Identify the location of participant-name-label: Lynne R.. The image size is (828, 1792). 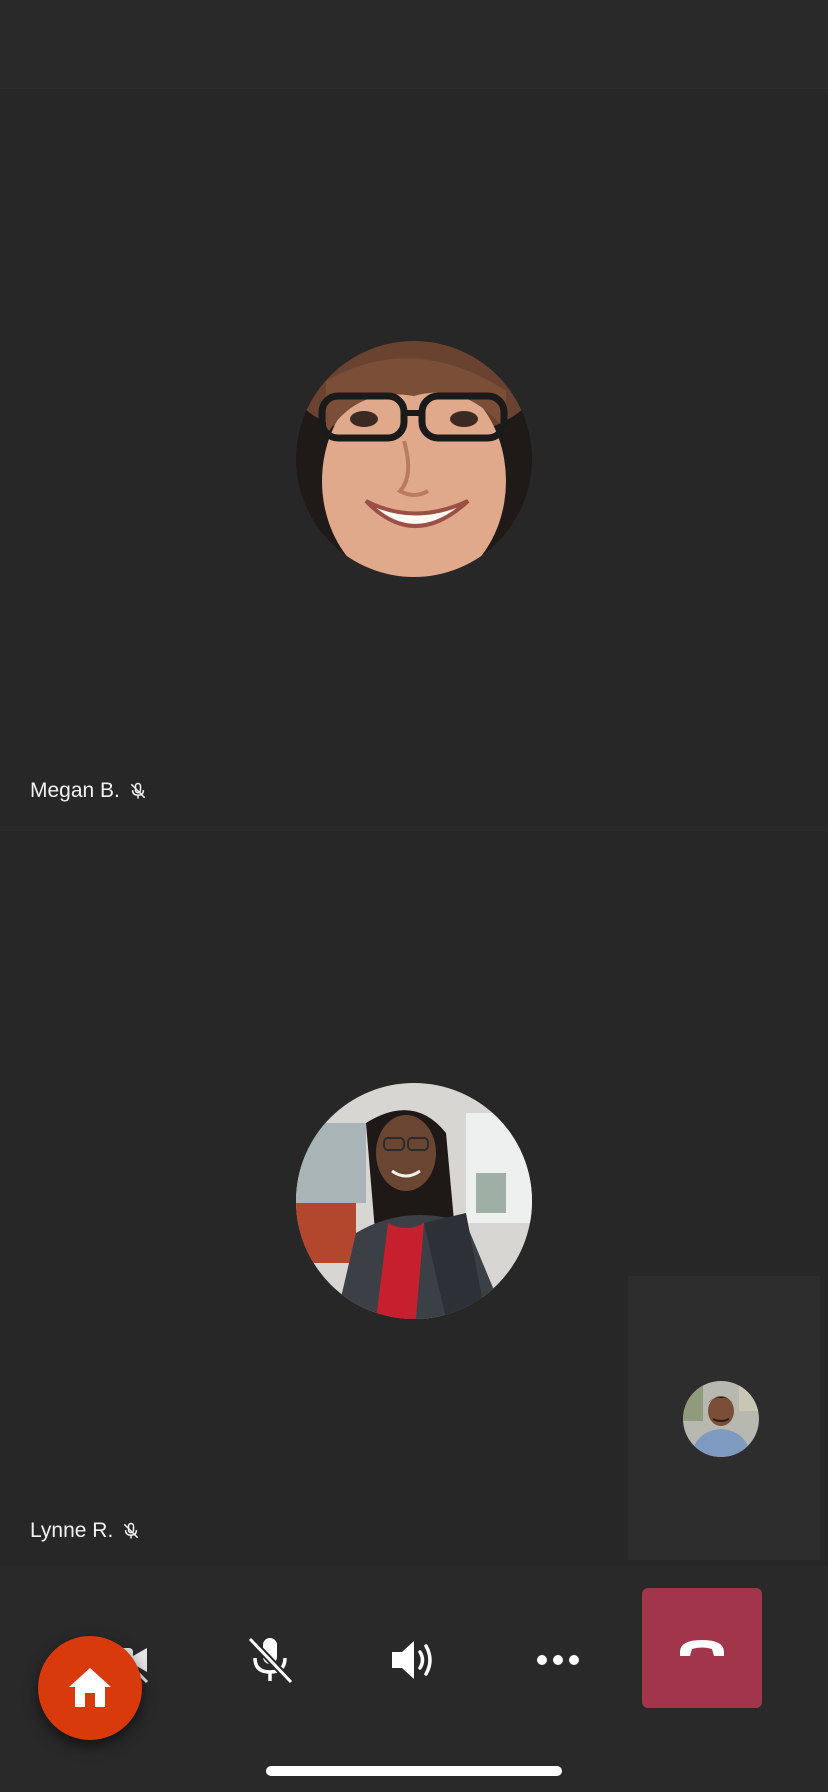
(85, 1531).